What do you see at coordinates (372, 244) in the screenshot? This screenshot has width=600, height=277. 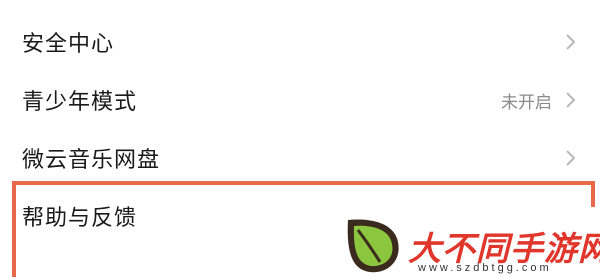 I see `leaf-logo-icon` at bounding box center [372, 244].